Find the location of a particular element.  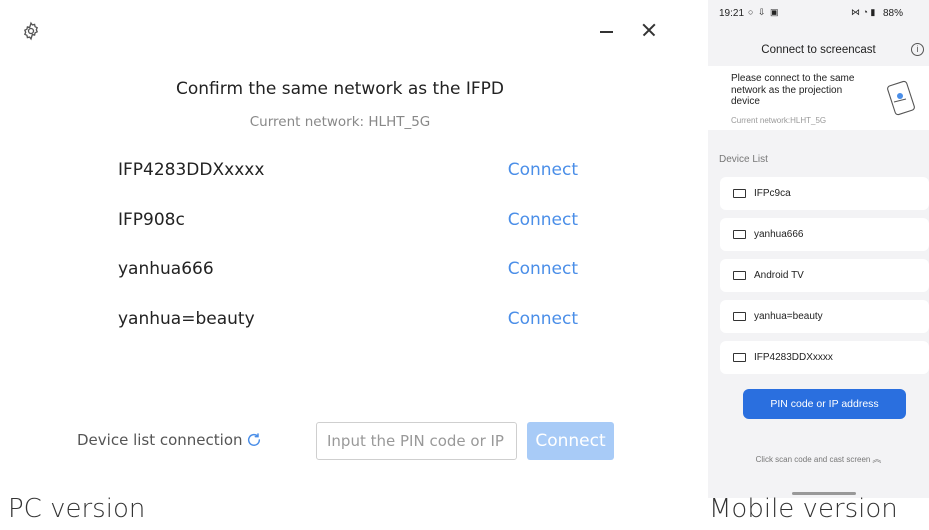

page-title: Confirm the same network as the IFPD is located at coordinates (340, 89).